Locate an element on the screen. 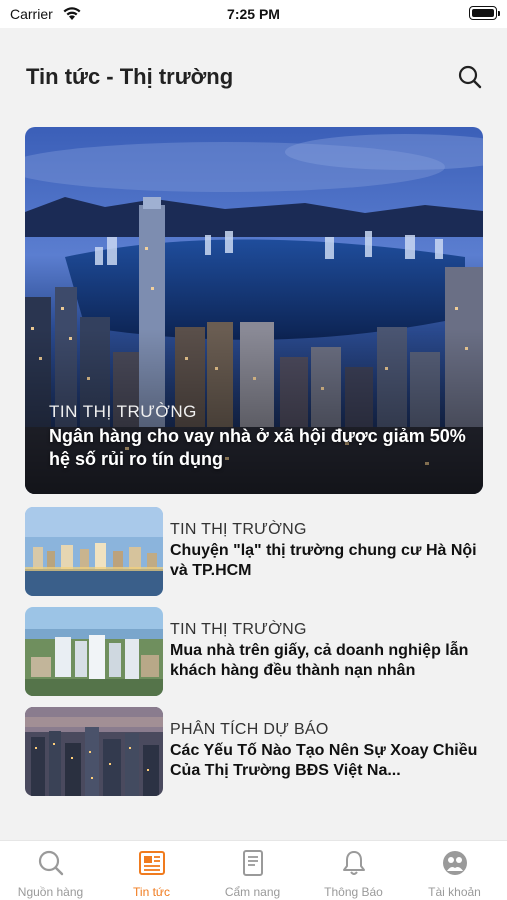  tab-tin-tuc: Tin tức is located at coordinates (151, 870).